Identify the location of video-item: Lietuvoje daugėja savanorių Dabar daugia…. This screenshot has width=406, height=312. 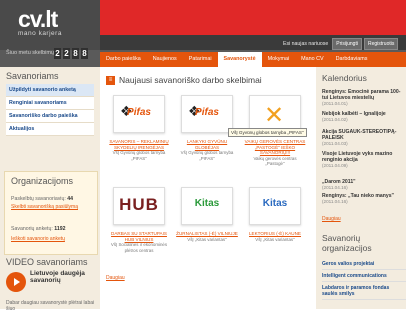
(51, 291).